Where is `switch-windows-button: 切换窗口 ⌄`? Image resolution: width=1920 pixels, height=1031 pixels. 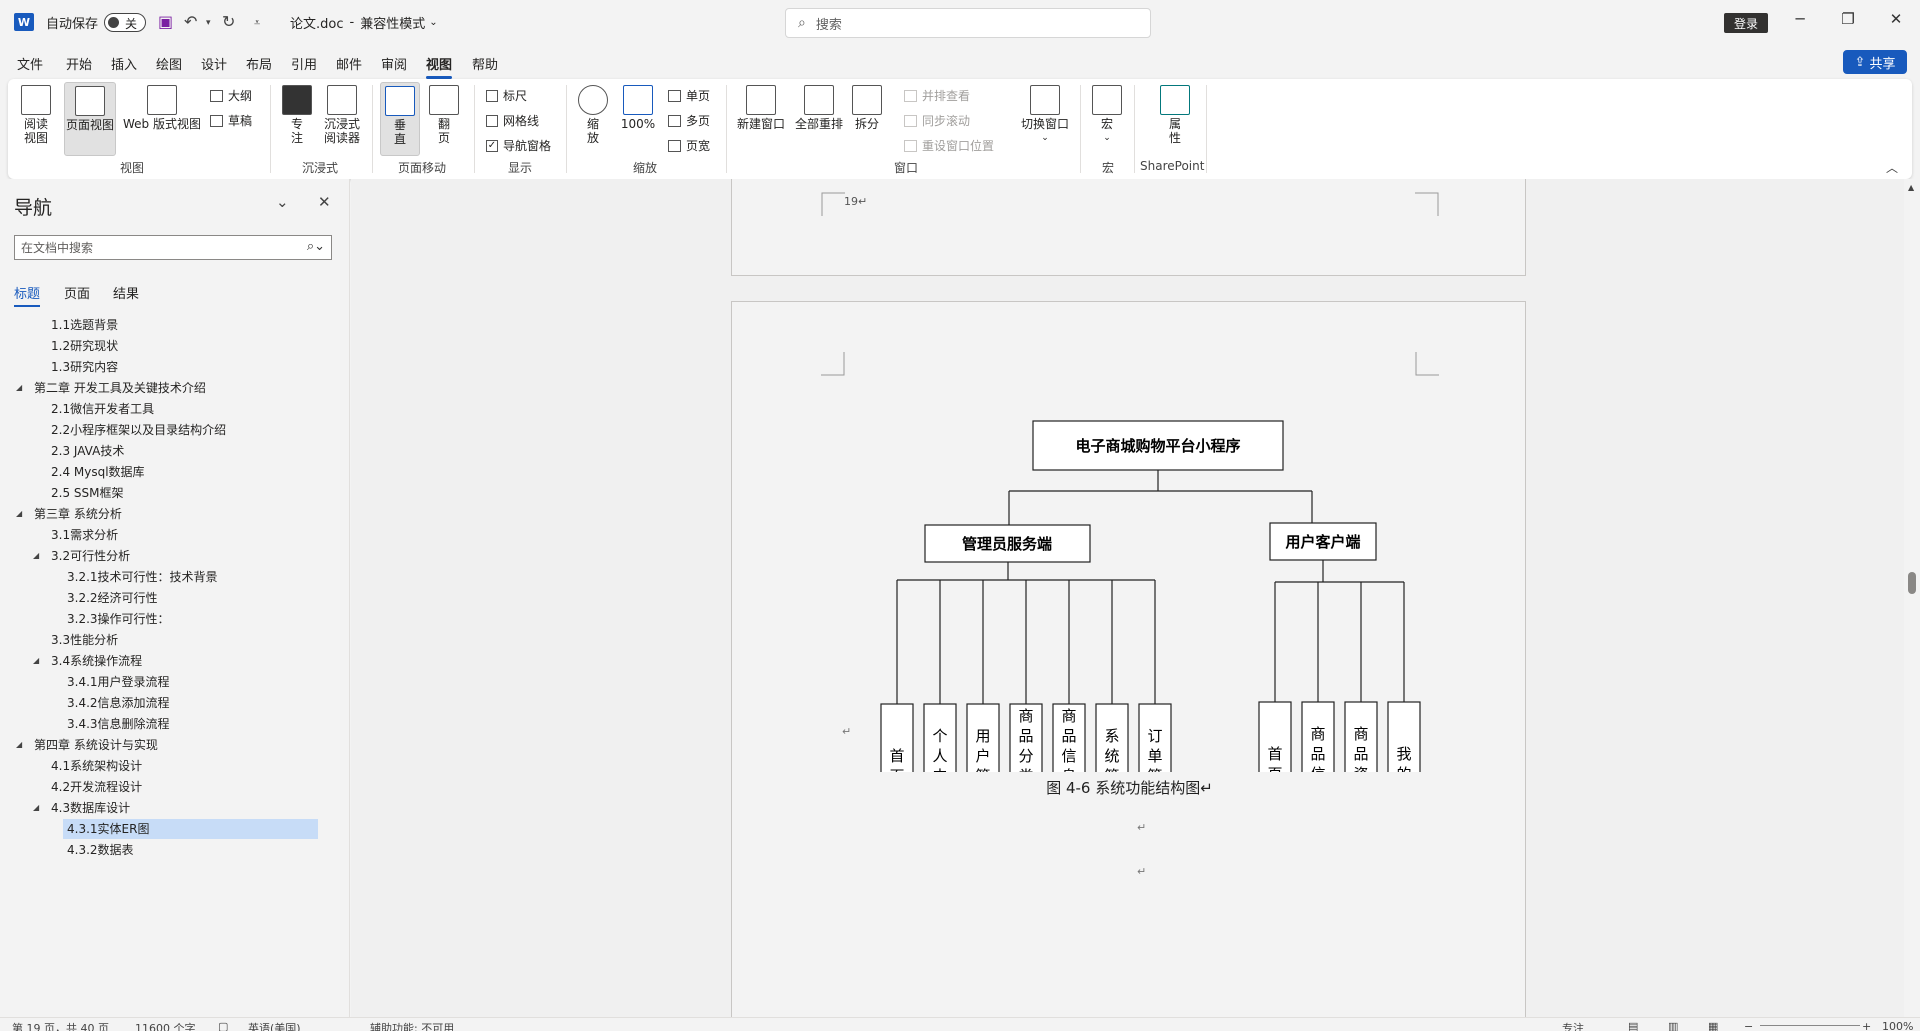
switch-windows-button: 切换窗口 ⌄ is located at coordinates (1045, 115).